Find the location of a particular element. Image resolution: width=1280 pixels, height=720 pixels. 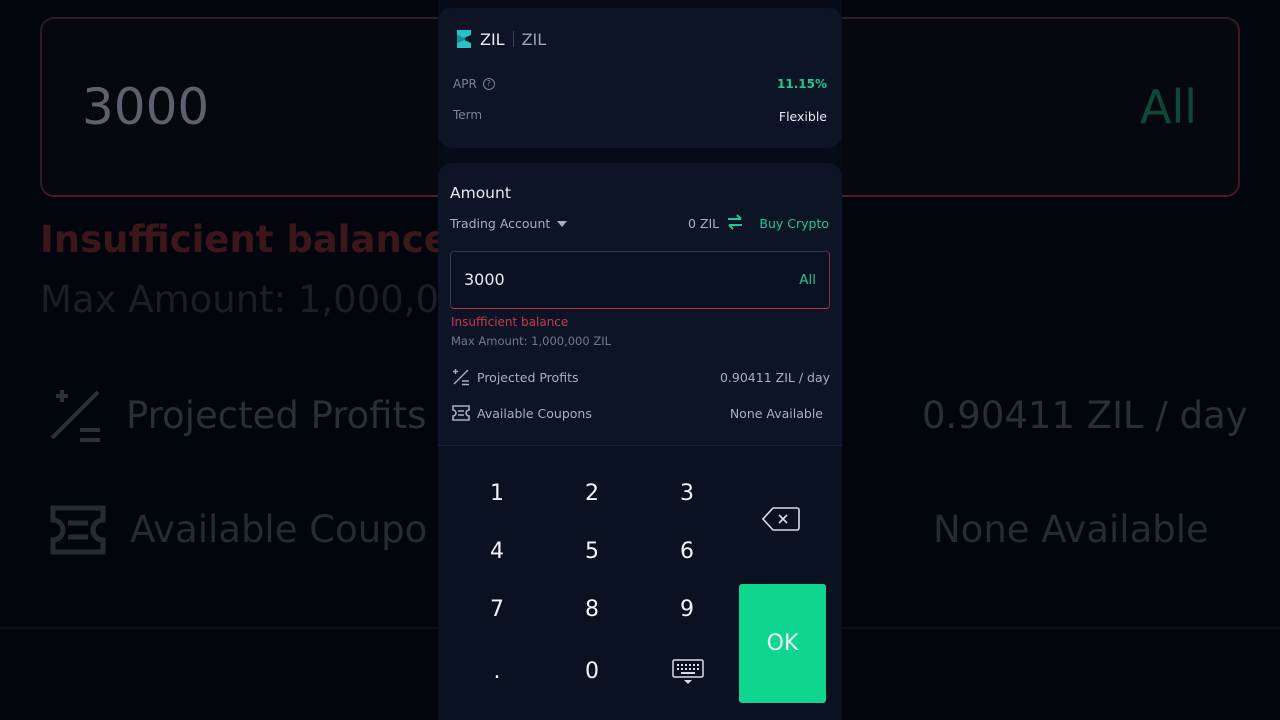

term-value: Flexible is located at coordinates (802, 116).